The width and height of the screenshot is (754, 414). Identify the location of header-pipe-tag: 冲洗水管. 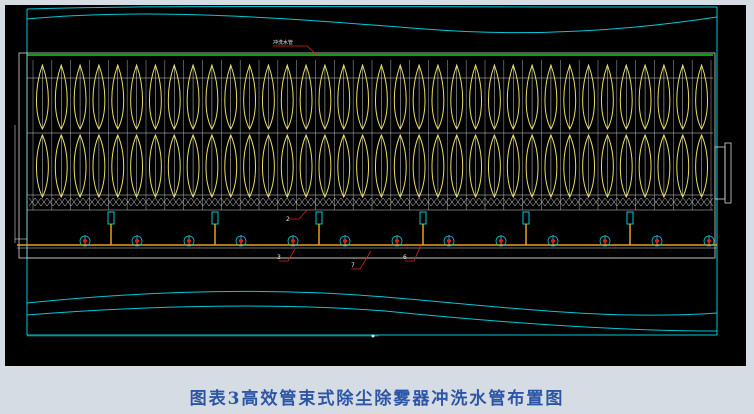
(283, 42).